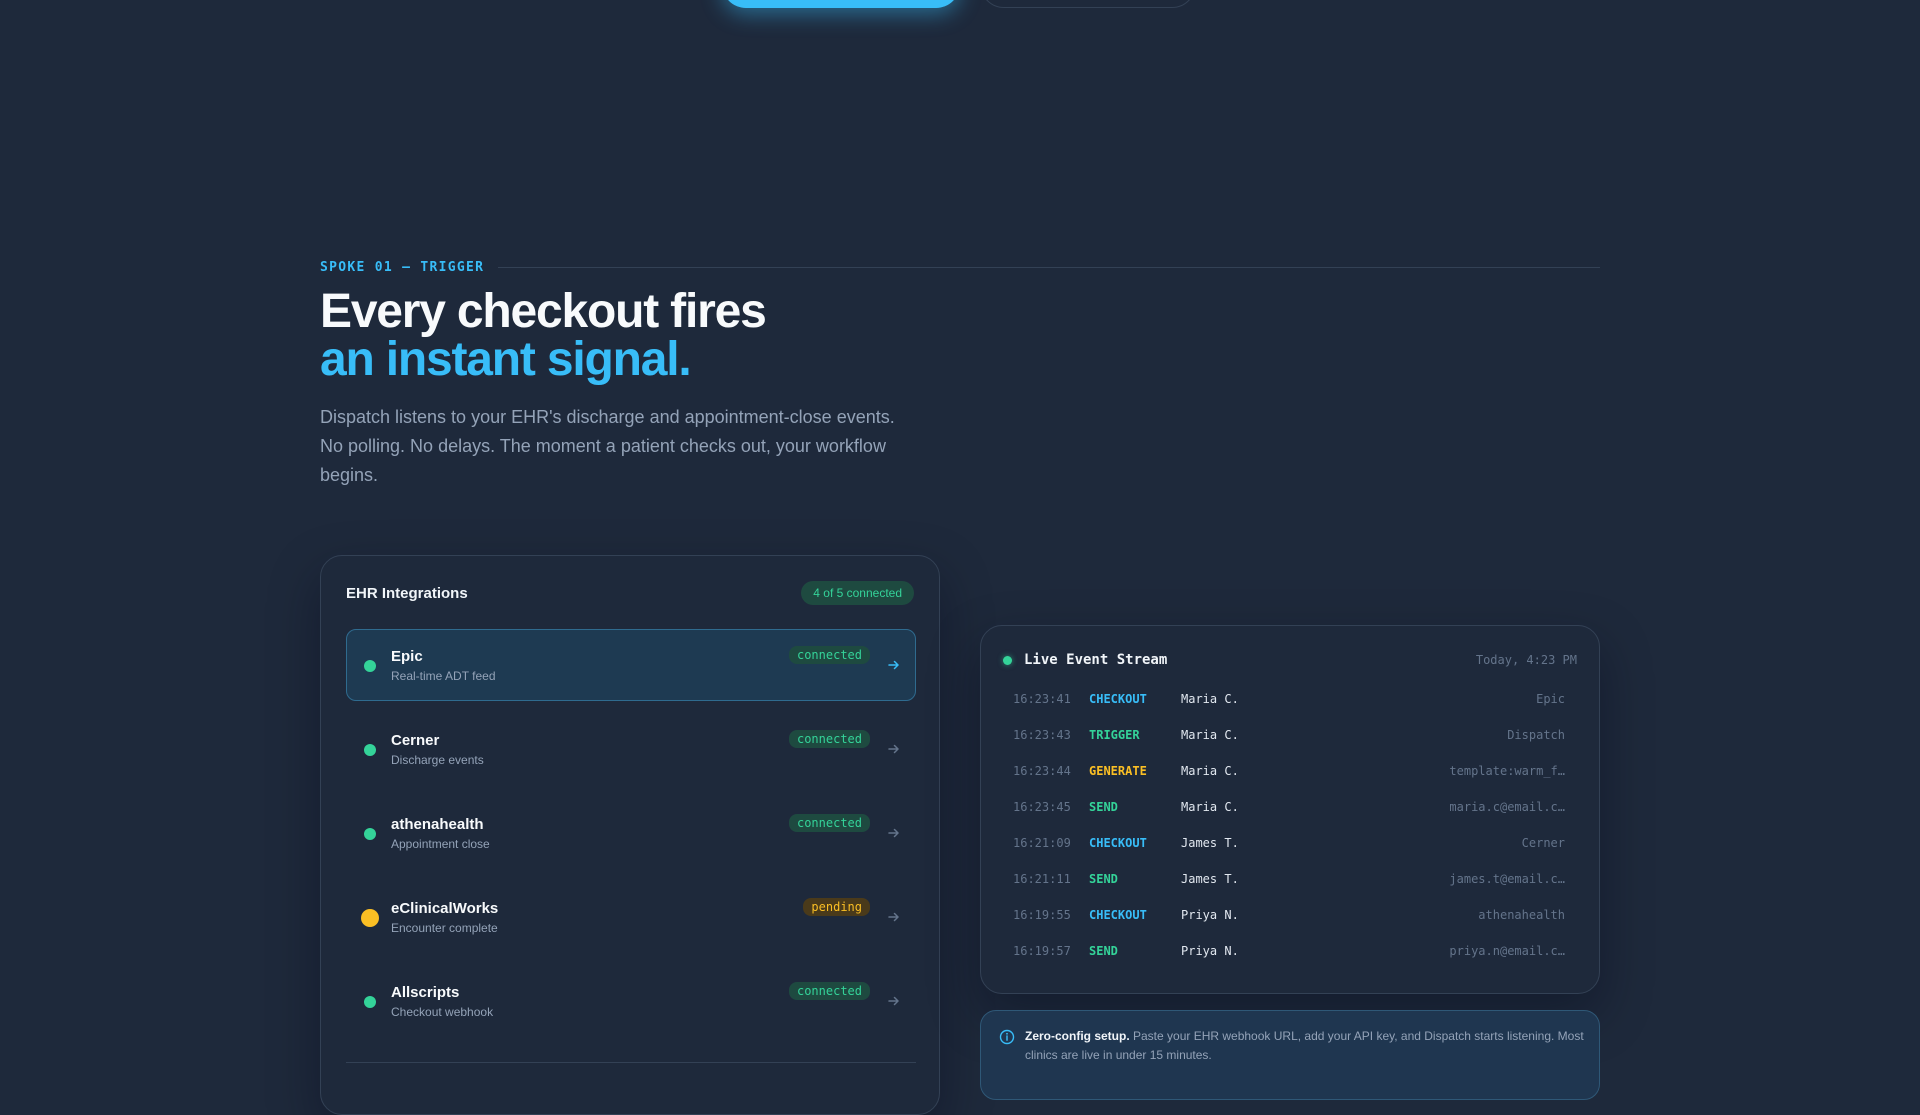 This screenshot has height=1115, width=1920. What do you see at coordinates (444, 928) in the screenshot?
I see `ehr-item-description: Encounter complete` at bounding box center [444, 928].